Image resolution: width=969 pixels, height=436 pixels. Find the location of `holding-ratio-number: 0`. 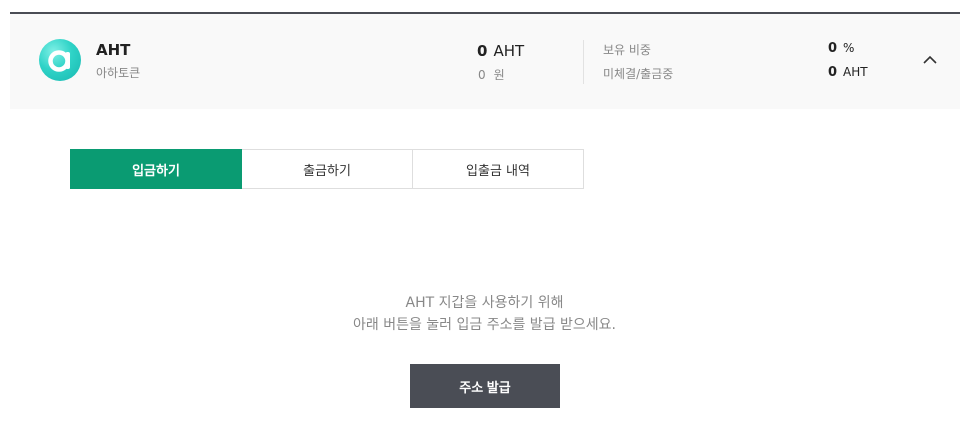

holding-ratio-number: 0 is located at coordinates (833, 48).